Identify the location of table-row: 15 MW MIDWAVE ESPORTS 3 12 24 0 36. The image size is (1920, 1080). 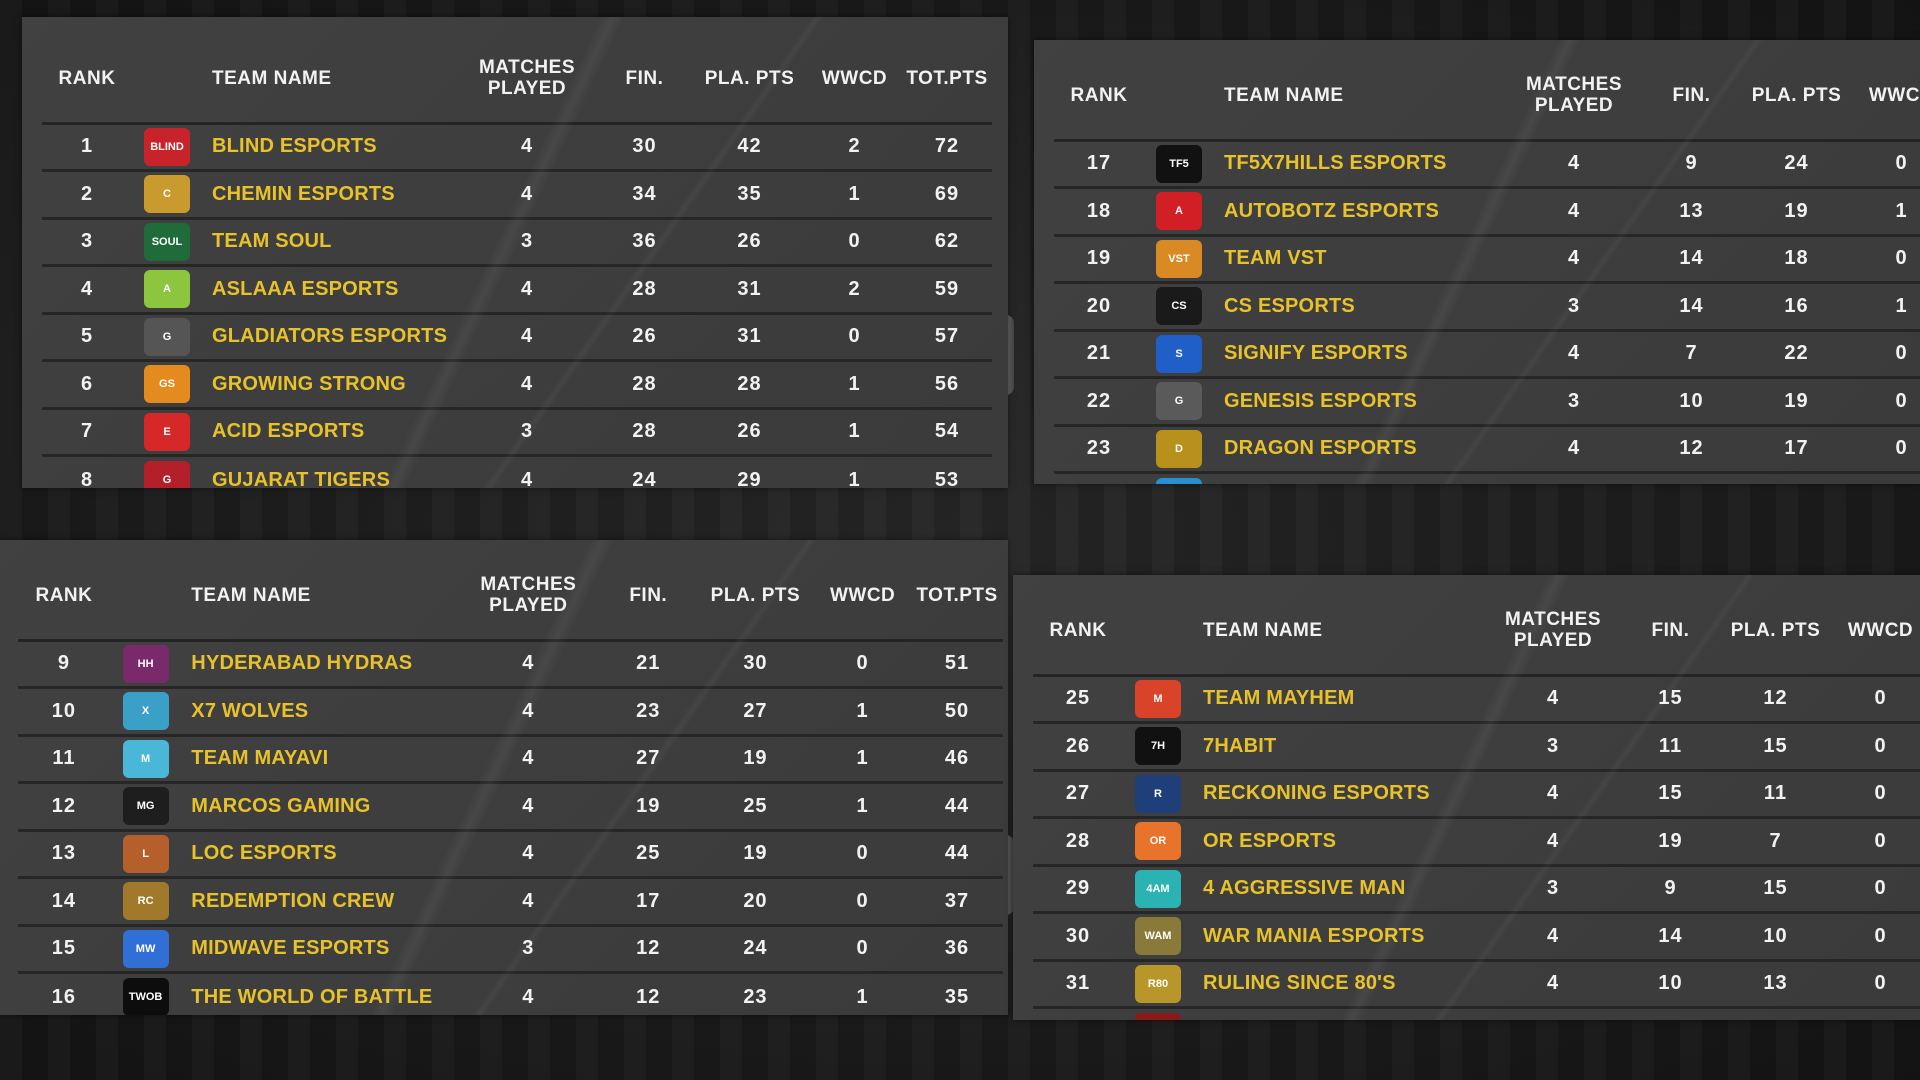
(510, 949).